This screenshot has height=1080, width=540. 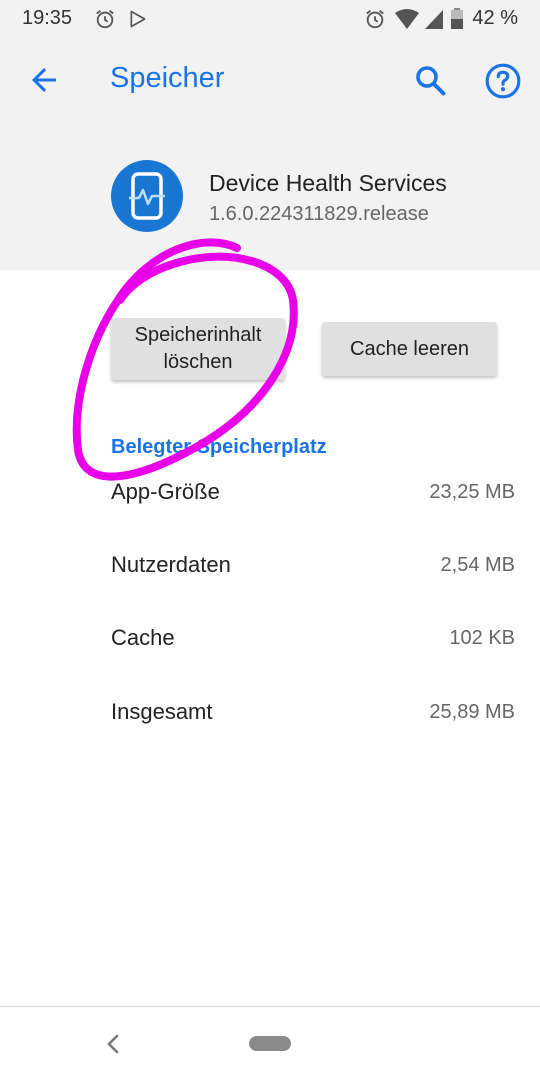 What do you see at coordinates (113, 1044) in the screenshot?
I see `nav-back-icon` at bounding box center [113, 1044].